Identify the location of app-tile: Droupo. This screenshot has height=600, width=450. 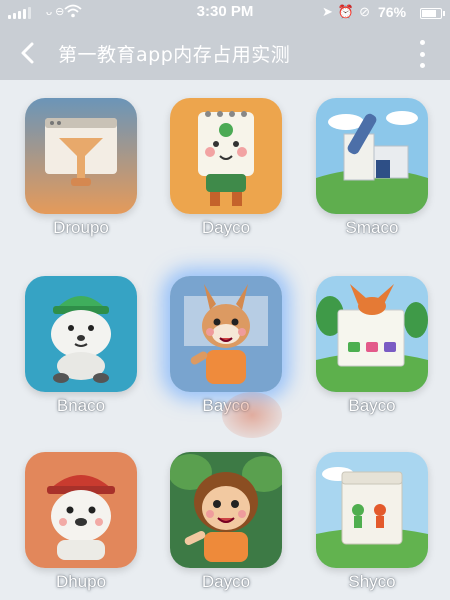
(81, 168).